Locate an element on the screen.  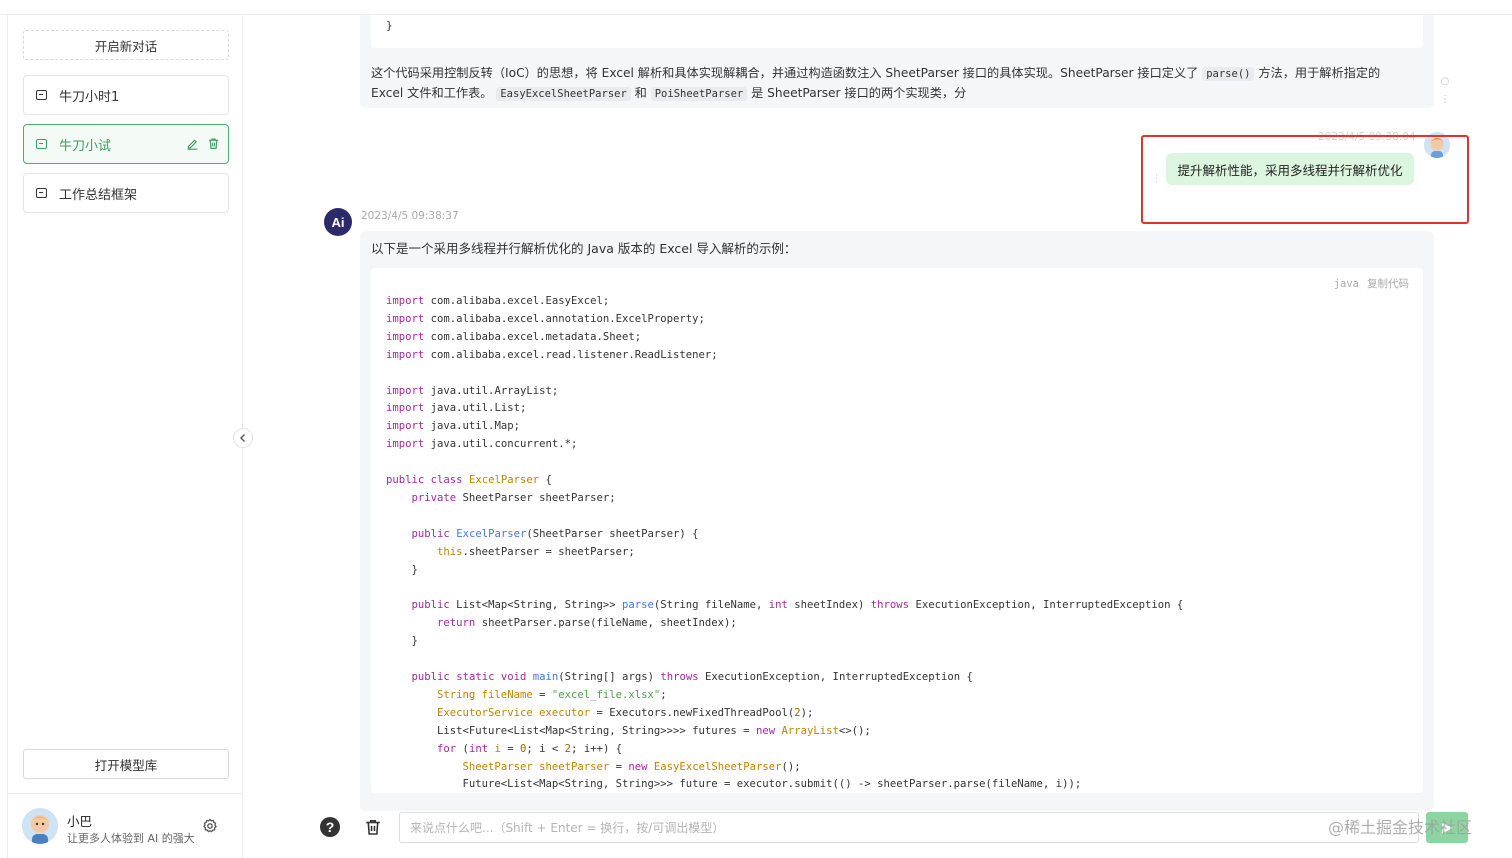
chevron-left-icon is located at coordinates (242, 438).